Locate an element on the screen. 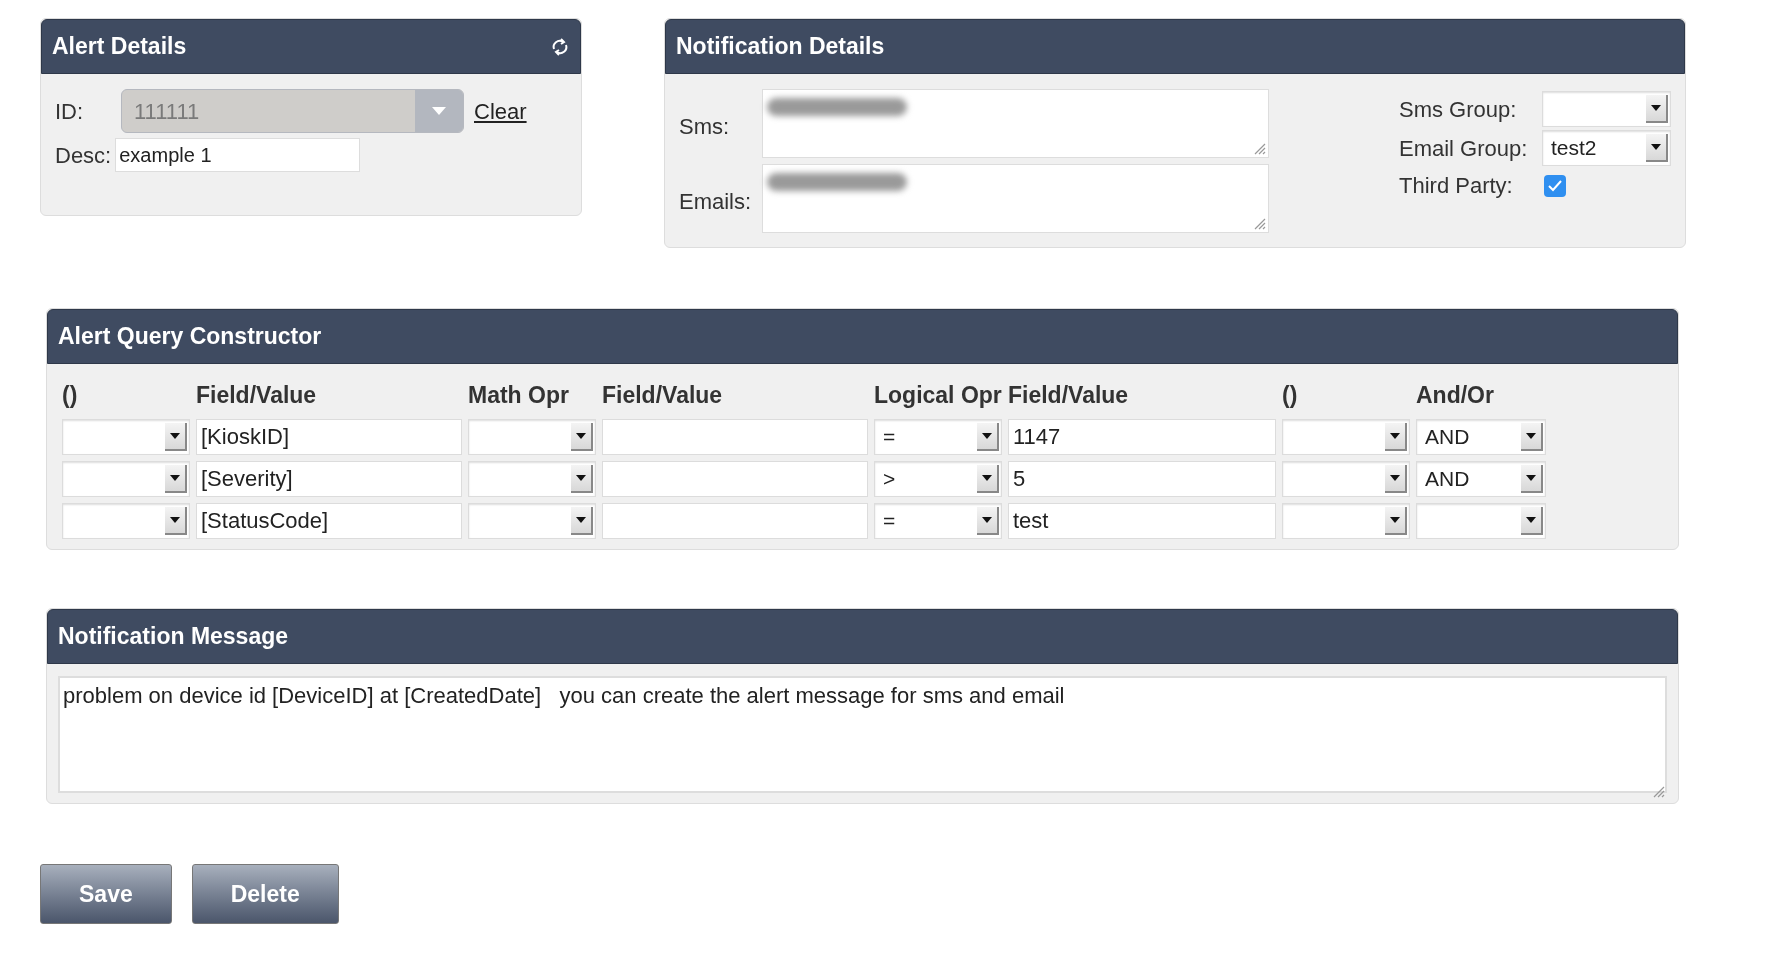  email-group-label: Email Group: is located at coordinates (1464, 148).